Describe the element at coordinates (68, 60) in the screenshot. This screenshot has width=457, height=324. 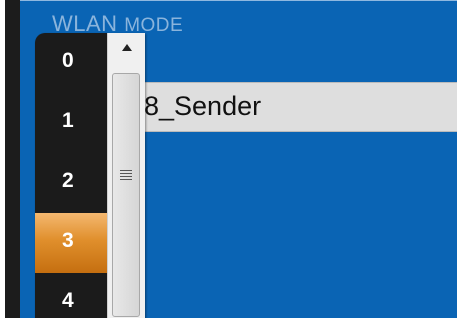
I see `option-label: 0` at that location.